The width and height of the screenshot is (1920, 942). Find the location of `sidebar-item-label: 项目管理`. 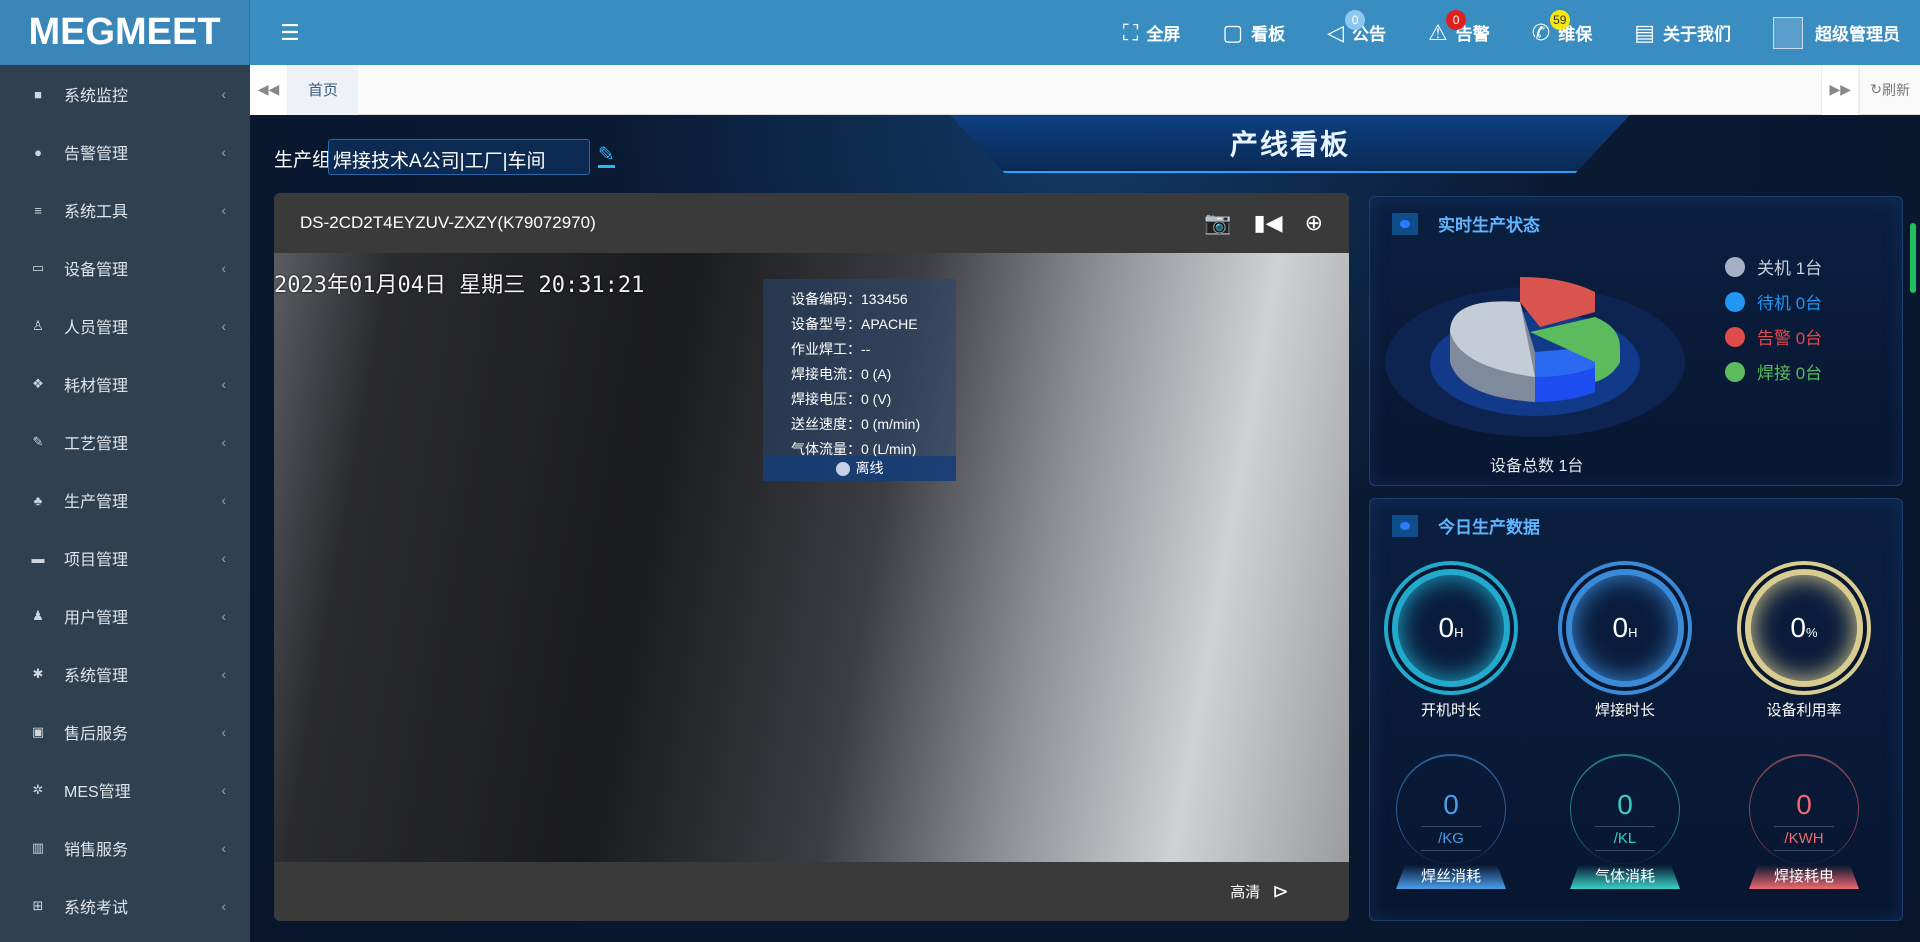

sidebar-item-label: 项目管理 is located at coordinates (96, 560).